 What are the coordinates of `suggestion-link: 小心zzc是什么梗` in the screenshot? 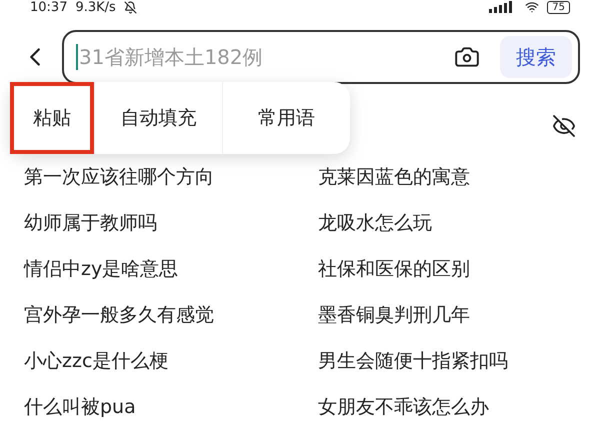 It's located at (168, 361).